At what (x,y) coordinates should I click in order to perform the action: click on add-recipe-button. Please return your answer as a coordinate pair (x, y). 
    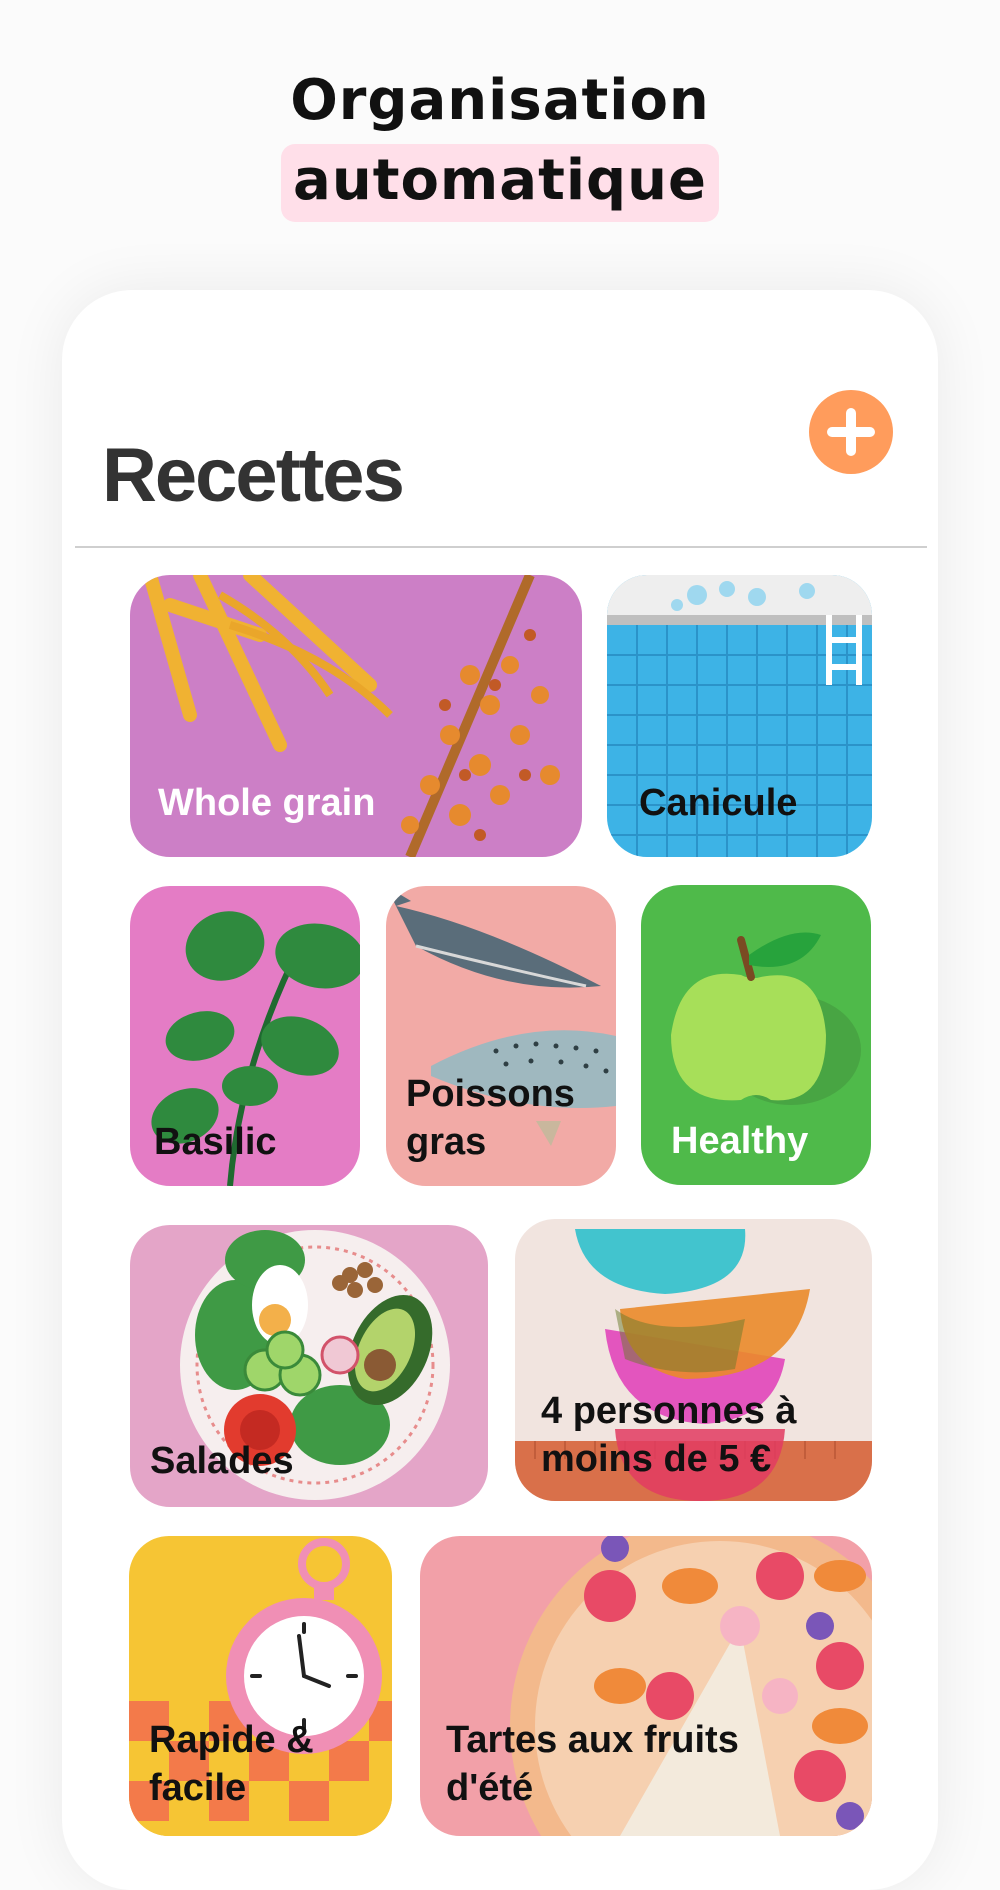
    Looking at the image, I should click on (851, 432).